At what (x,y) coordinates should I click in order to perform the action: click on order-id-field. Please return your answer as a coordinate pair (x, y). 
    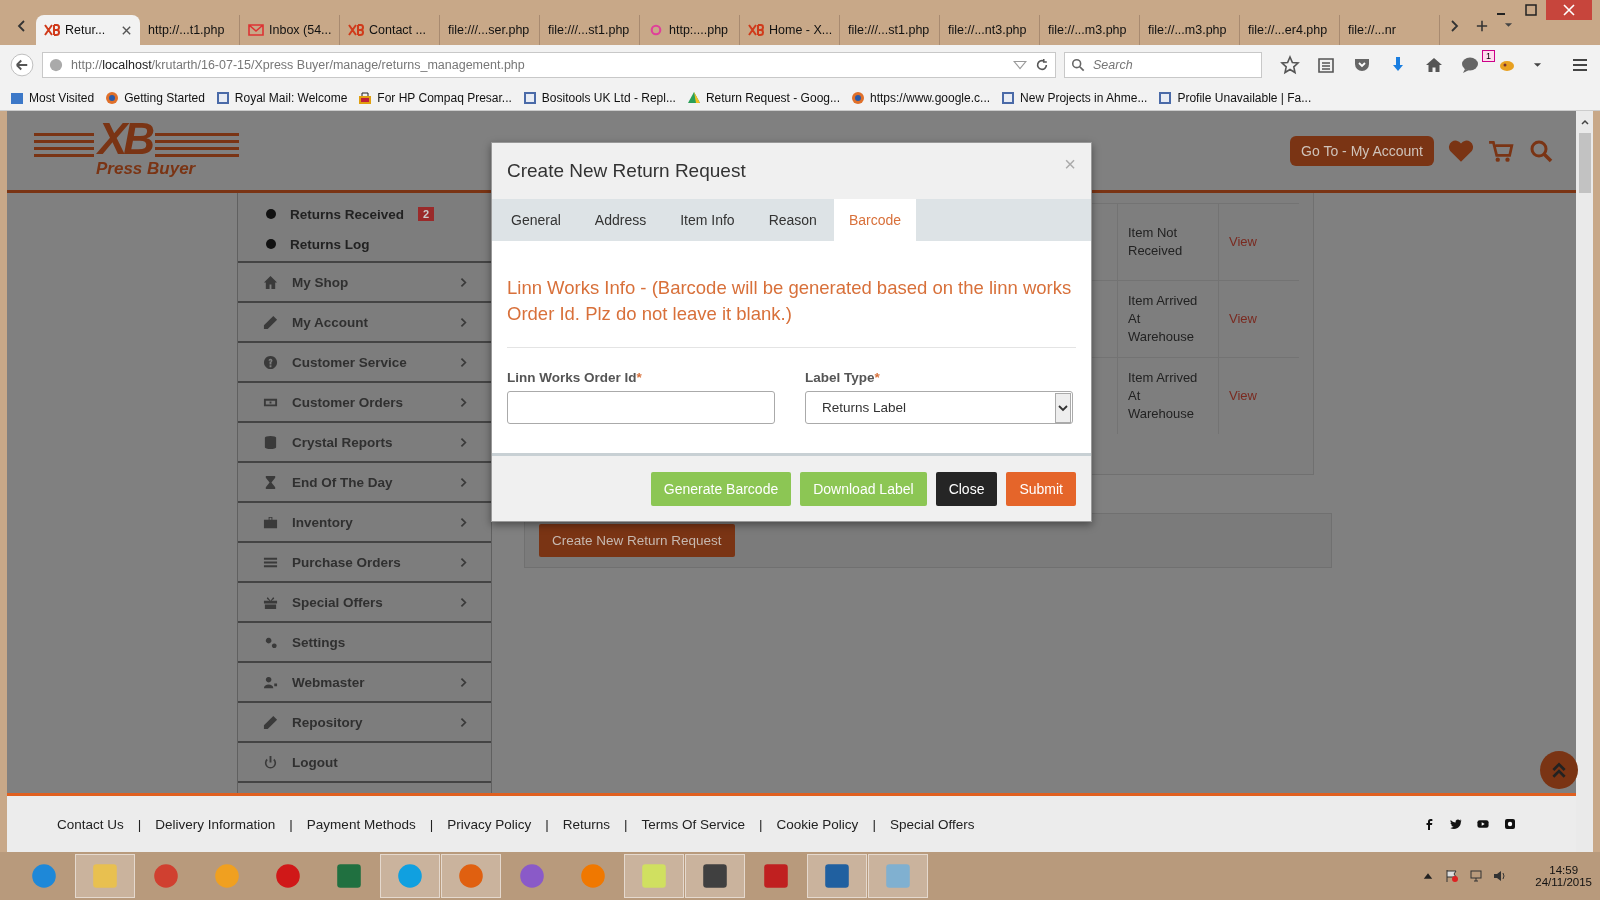
    Looking at the image, I should click on (641, 407).